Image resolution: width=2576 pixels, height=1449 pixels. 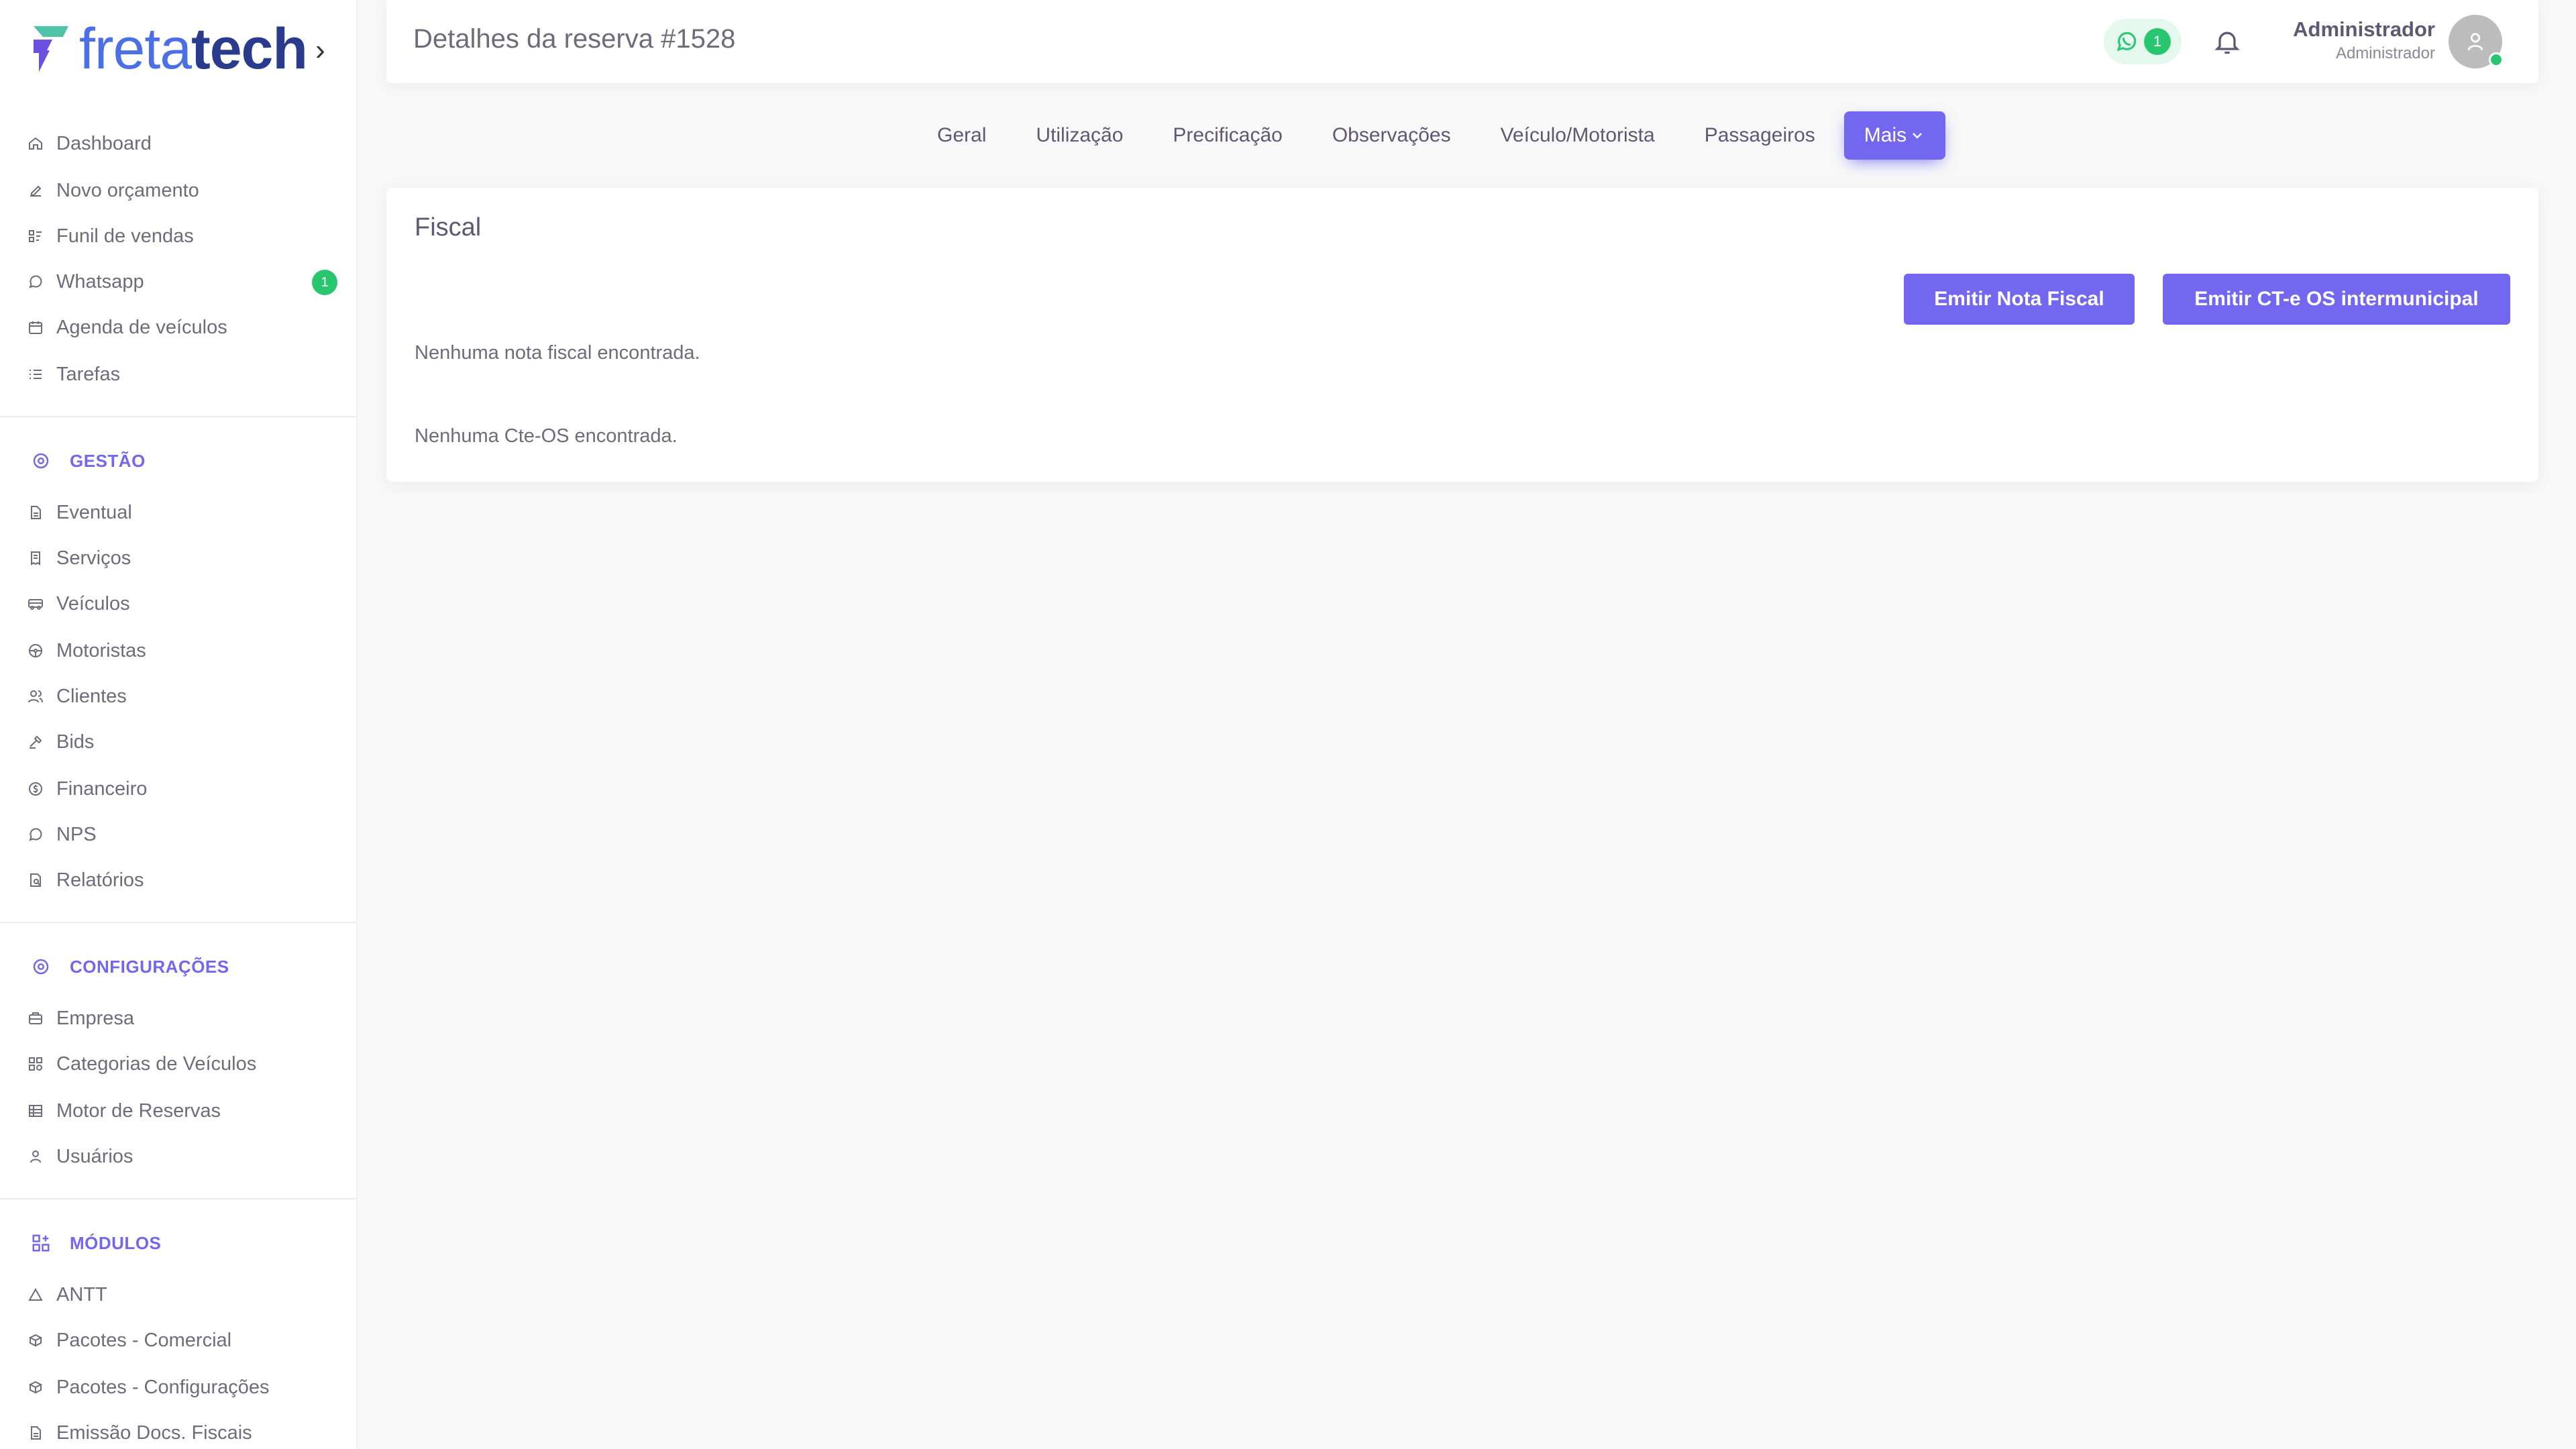 What do you see at coordinates (546, 436) in the screenshot?
I see `empty-cte-os-message: Nenhuma Cte-OS encontrada.` at bounding box center [546, 436].